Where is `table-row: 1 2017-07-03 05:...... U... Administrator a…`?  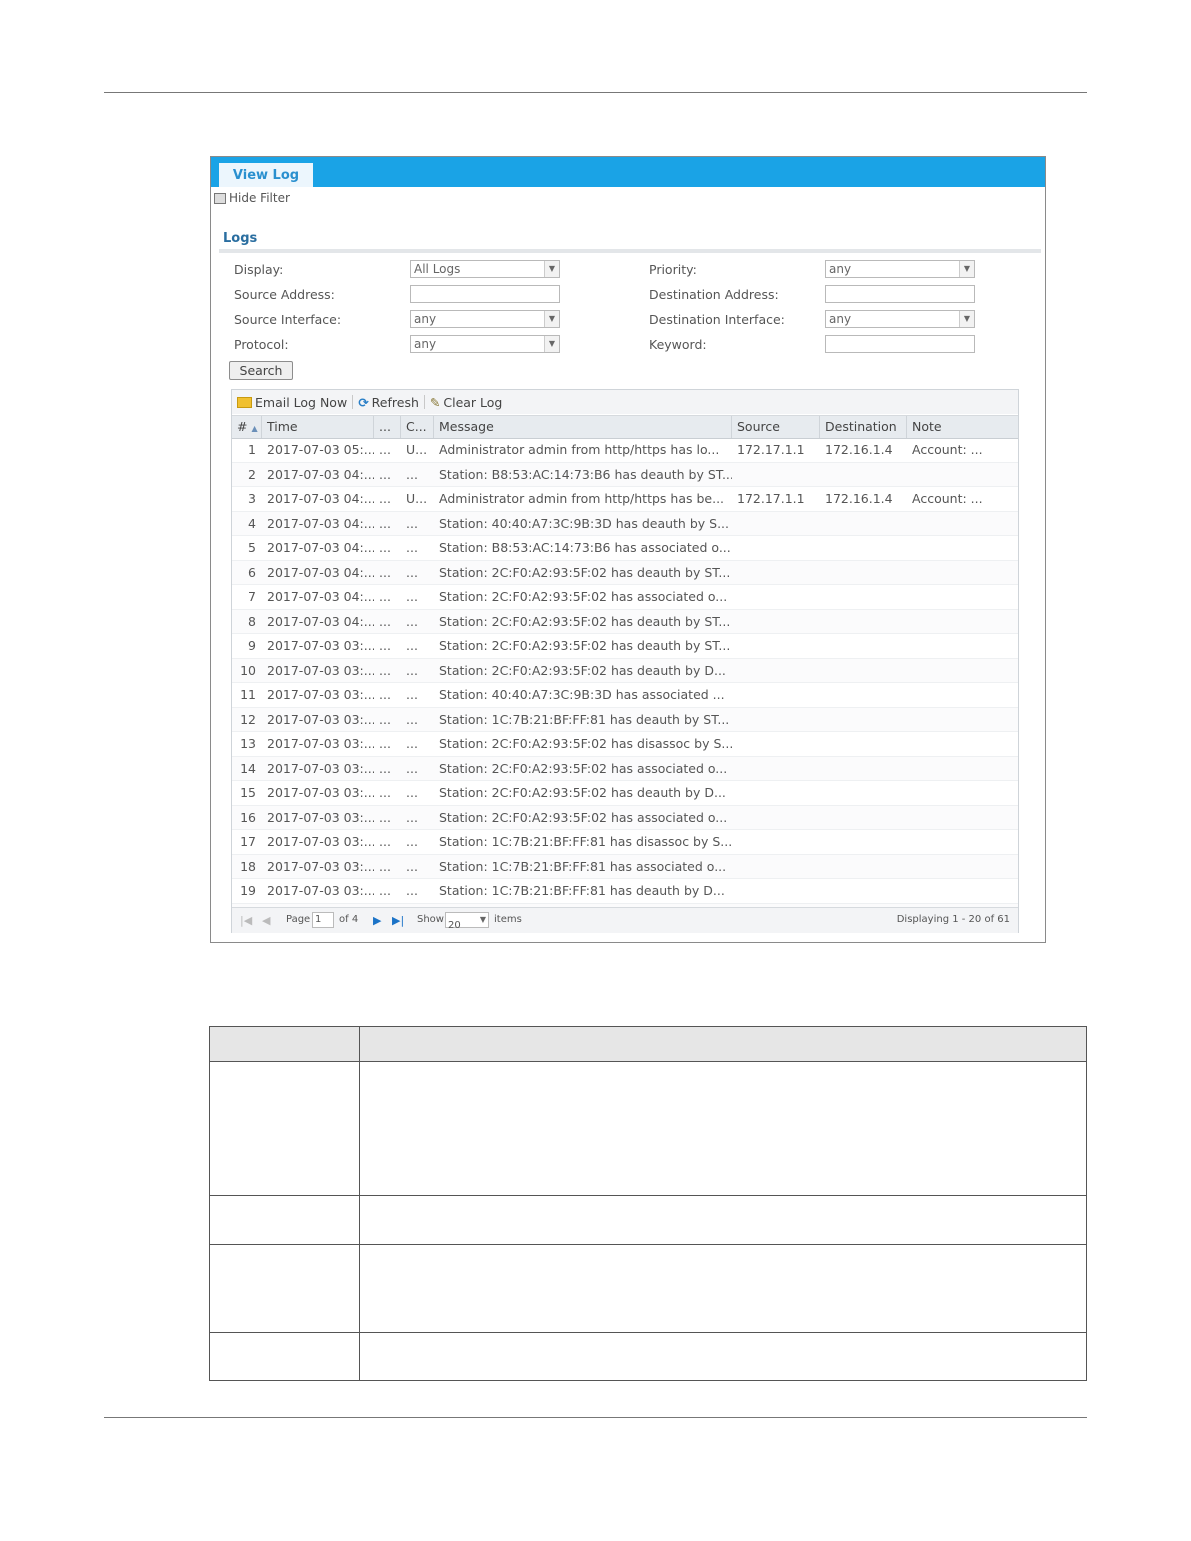
table-row: 1 2017-07-03 05:...... U... Administrator a… is located at coordinates (625, 450).